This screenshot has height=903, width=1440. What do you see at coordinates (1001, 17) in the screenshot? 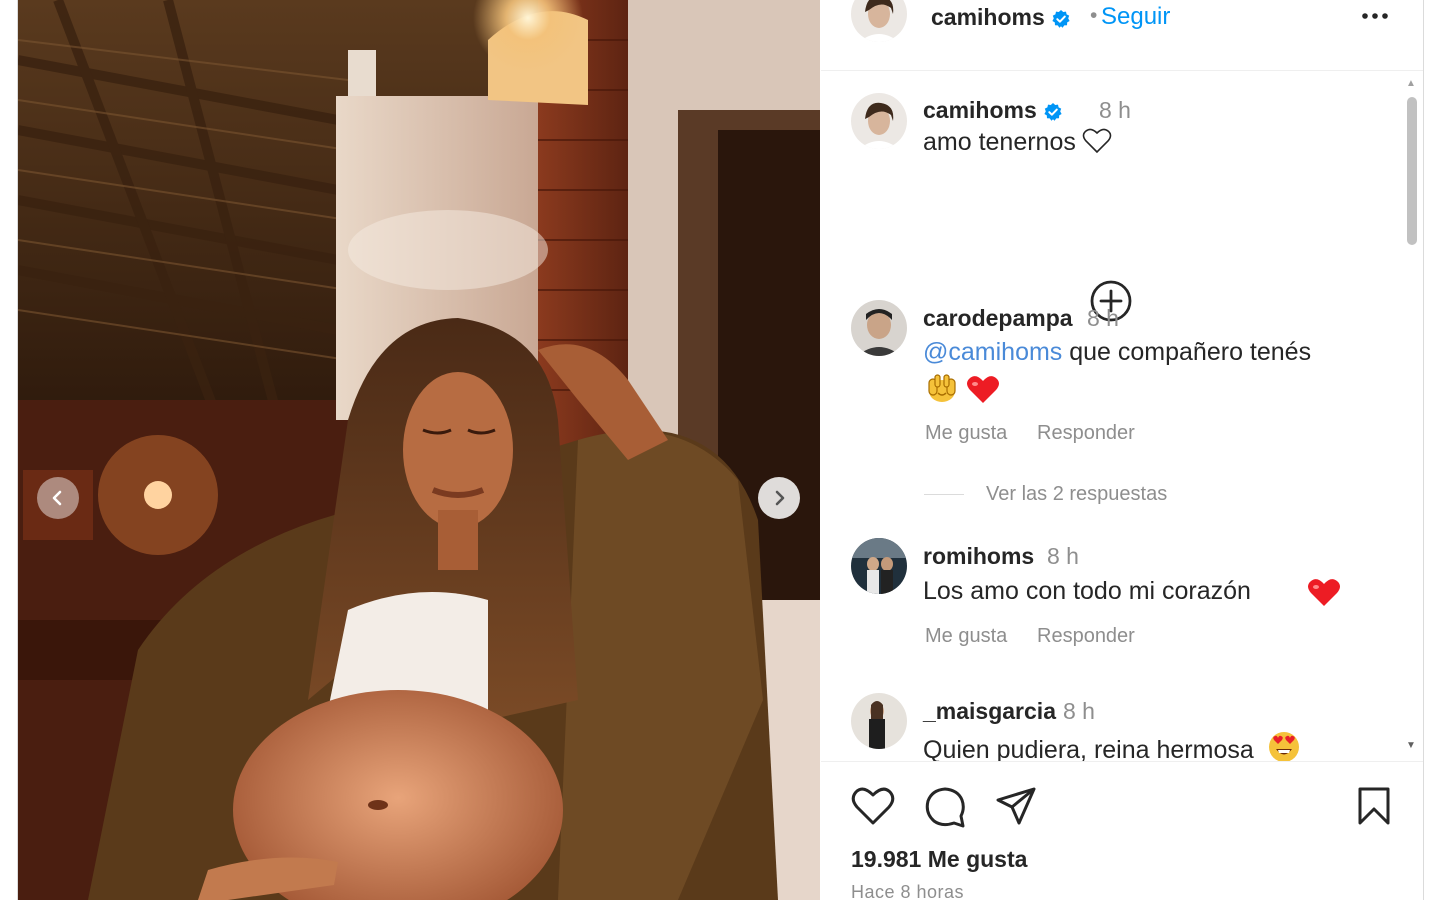
I see `author-username: camihoms` at bounding box center [1001, 17].